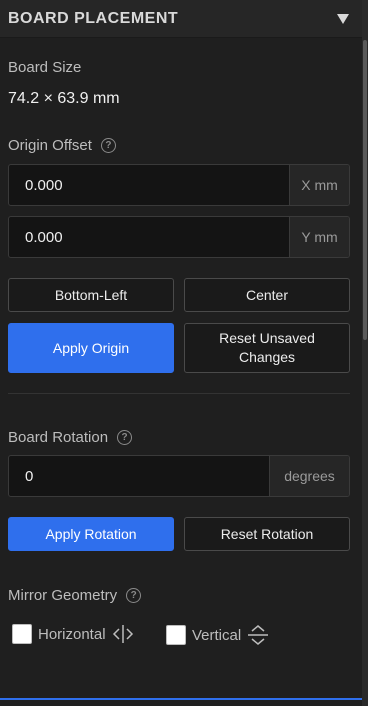 The height and width of the screenshot is (706, 368). What do you see at coordinates (139, 476) in the screenshot?
I see `rotation-input` at bounding box center [139, 476].